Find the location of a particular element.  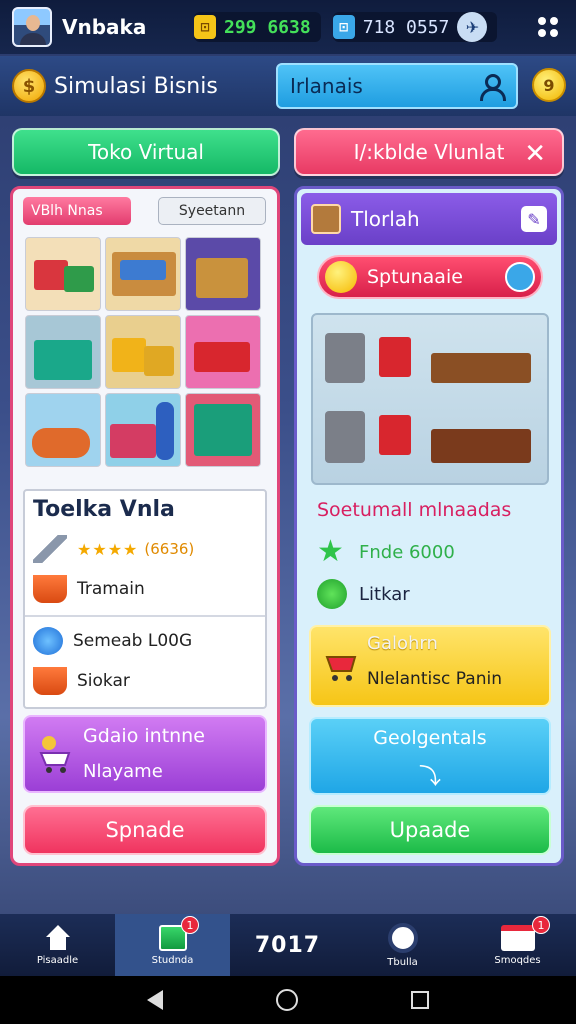

info-row: Tramain is located at coordinates (89, 589).